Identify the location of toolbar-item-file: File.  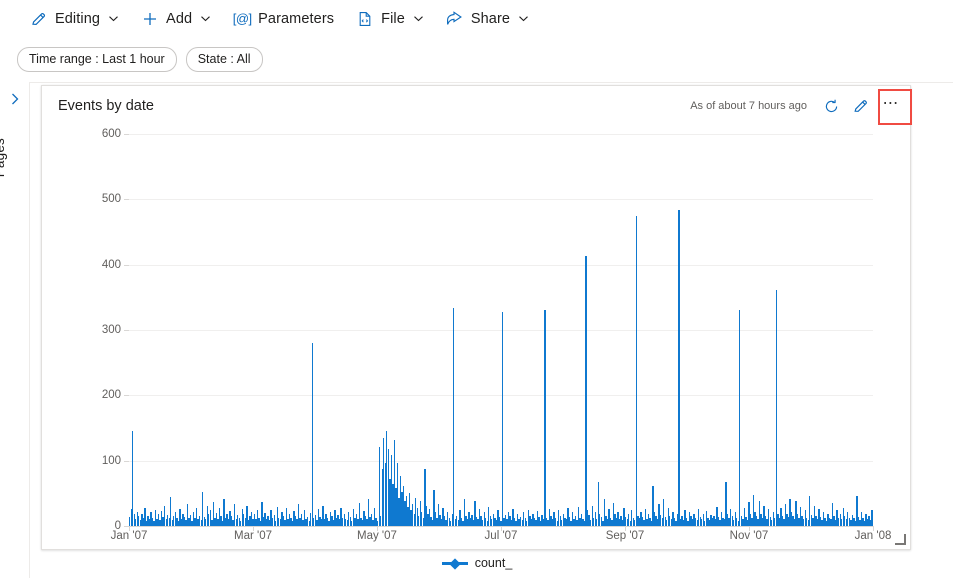
(390, 19).